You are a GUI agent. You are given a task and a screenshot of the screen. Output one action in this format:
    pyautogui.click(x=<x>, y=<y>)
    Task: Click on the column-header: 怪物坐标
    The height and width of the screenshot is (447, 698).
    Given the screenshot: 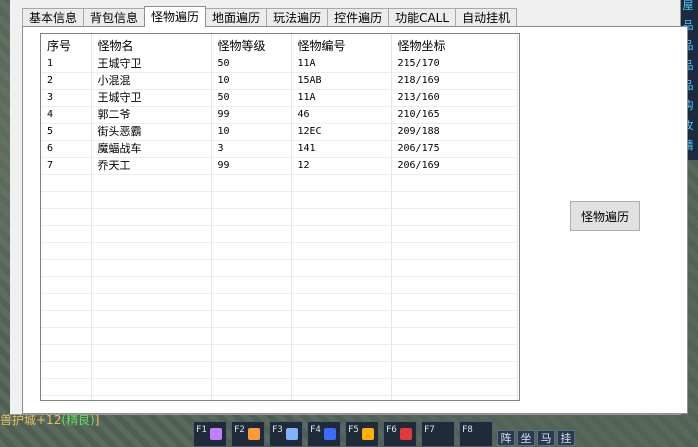 What is the action you would take?
    pyautogui.click(x=454, y=45)
    